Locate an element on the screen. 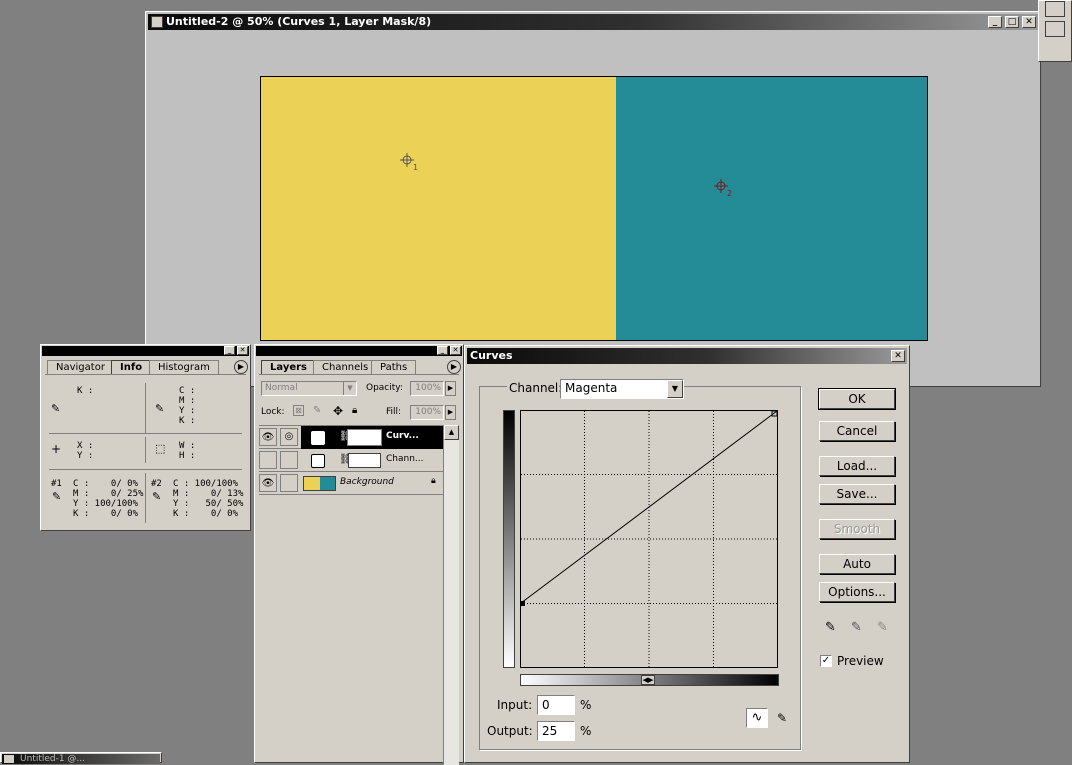  tab-channels: Channels is located at coordinates (345, 367).